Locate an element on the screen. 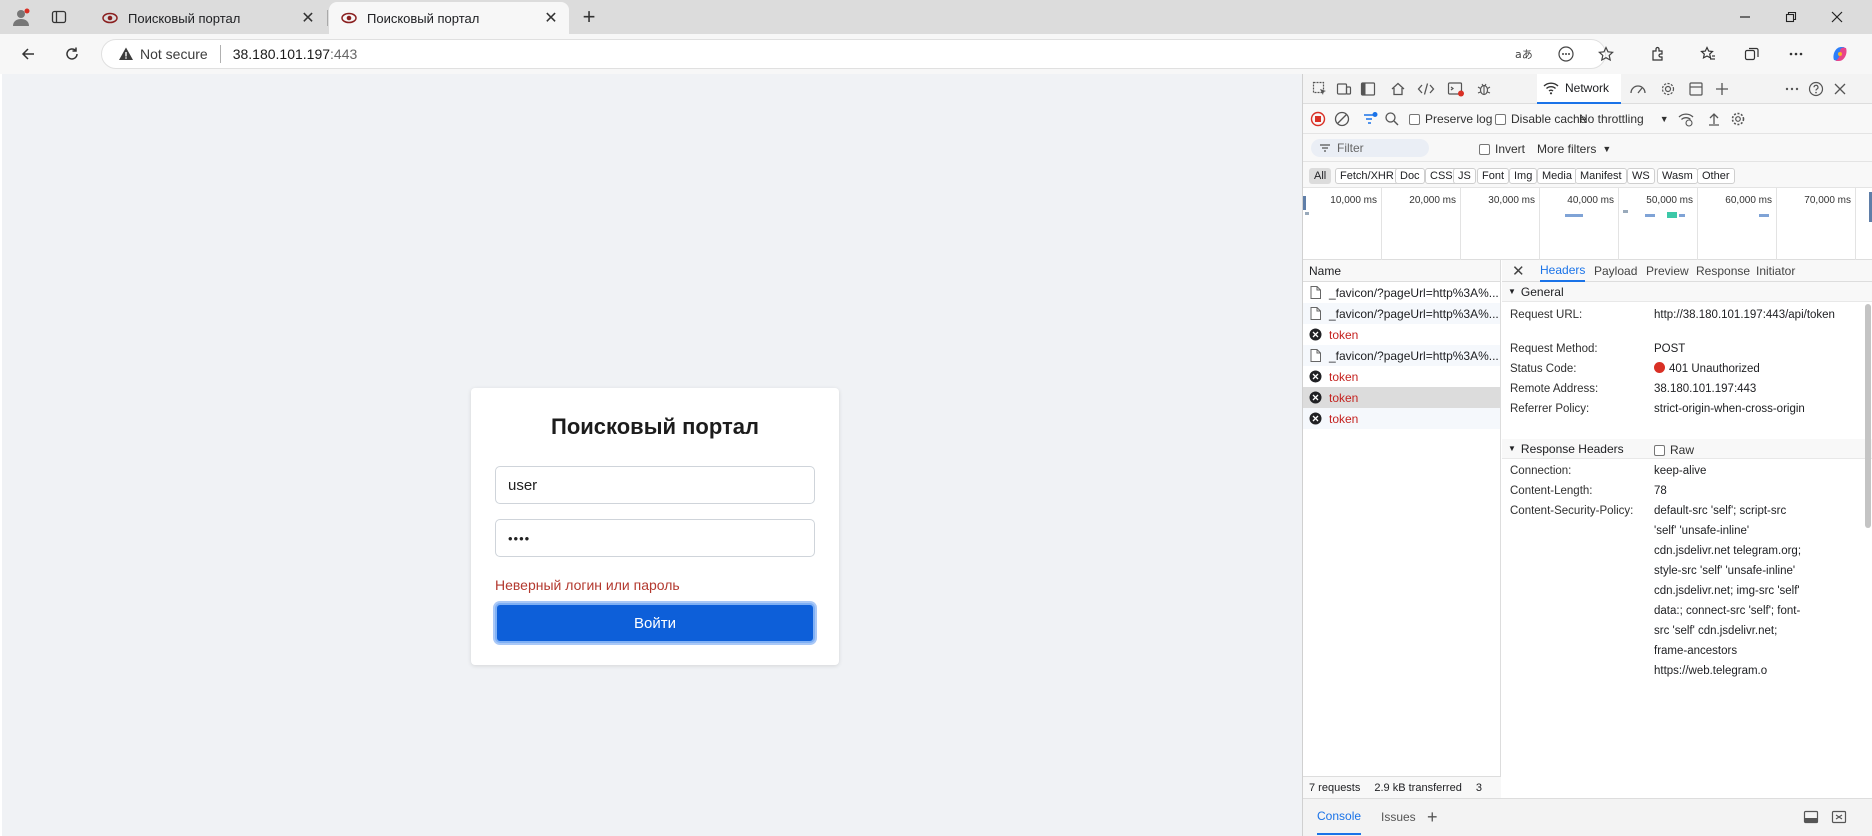 This screenshot has height=836, width=1872. type-filter-font: Font is located at coordinates (1493, 176).